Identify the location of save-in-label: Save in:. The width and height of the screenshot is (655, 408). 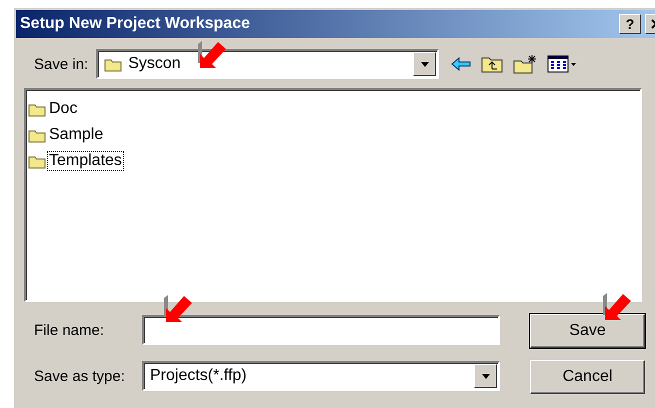
(61, 64).